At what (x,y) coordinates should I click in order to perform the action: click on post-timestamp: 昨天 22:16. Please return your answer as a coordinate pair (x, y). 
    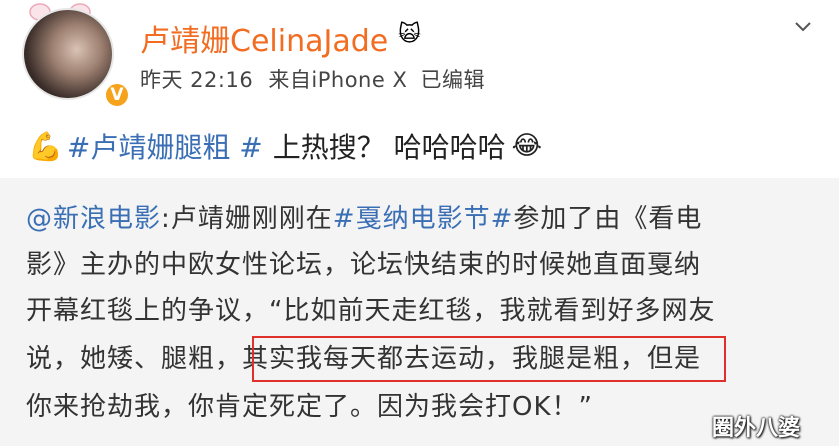
    Looking at the image, I should click on (197, 80).